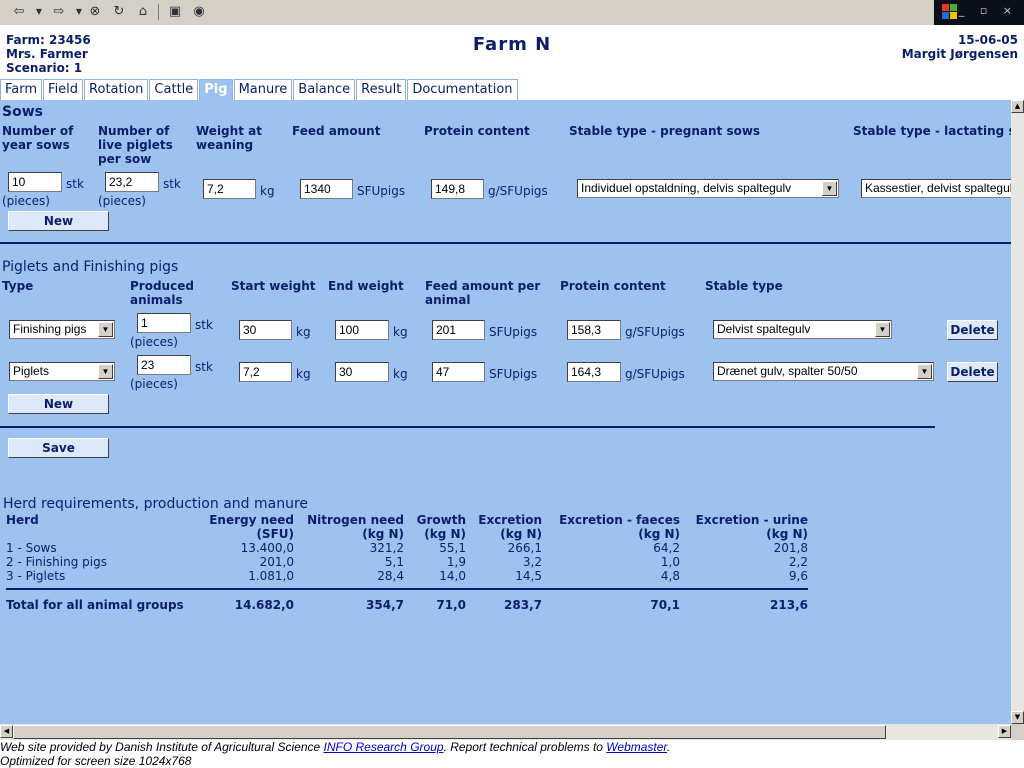 Image resolution: width=1024 pixels, height=768 pixels. What do you see at coordinates (135, 145) in the screenshot?
I see `col-live-piglets: Number of live piglets per sow` at bounding box center [135, 145].